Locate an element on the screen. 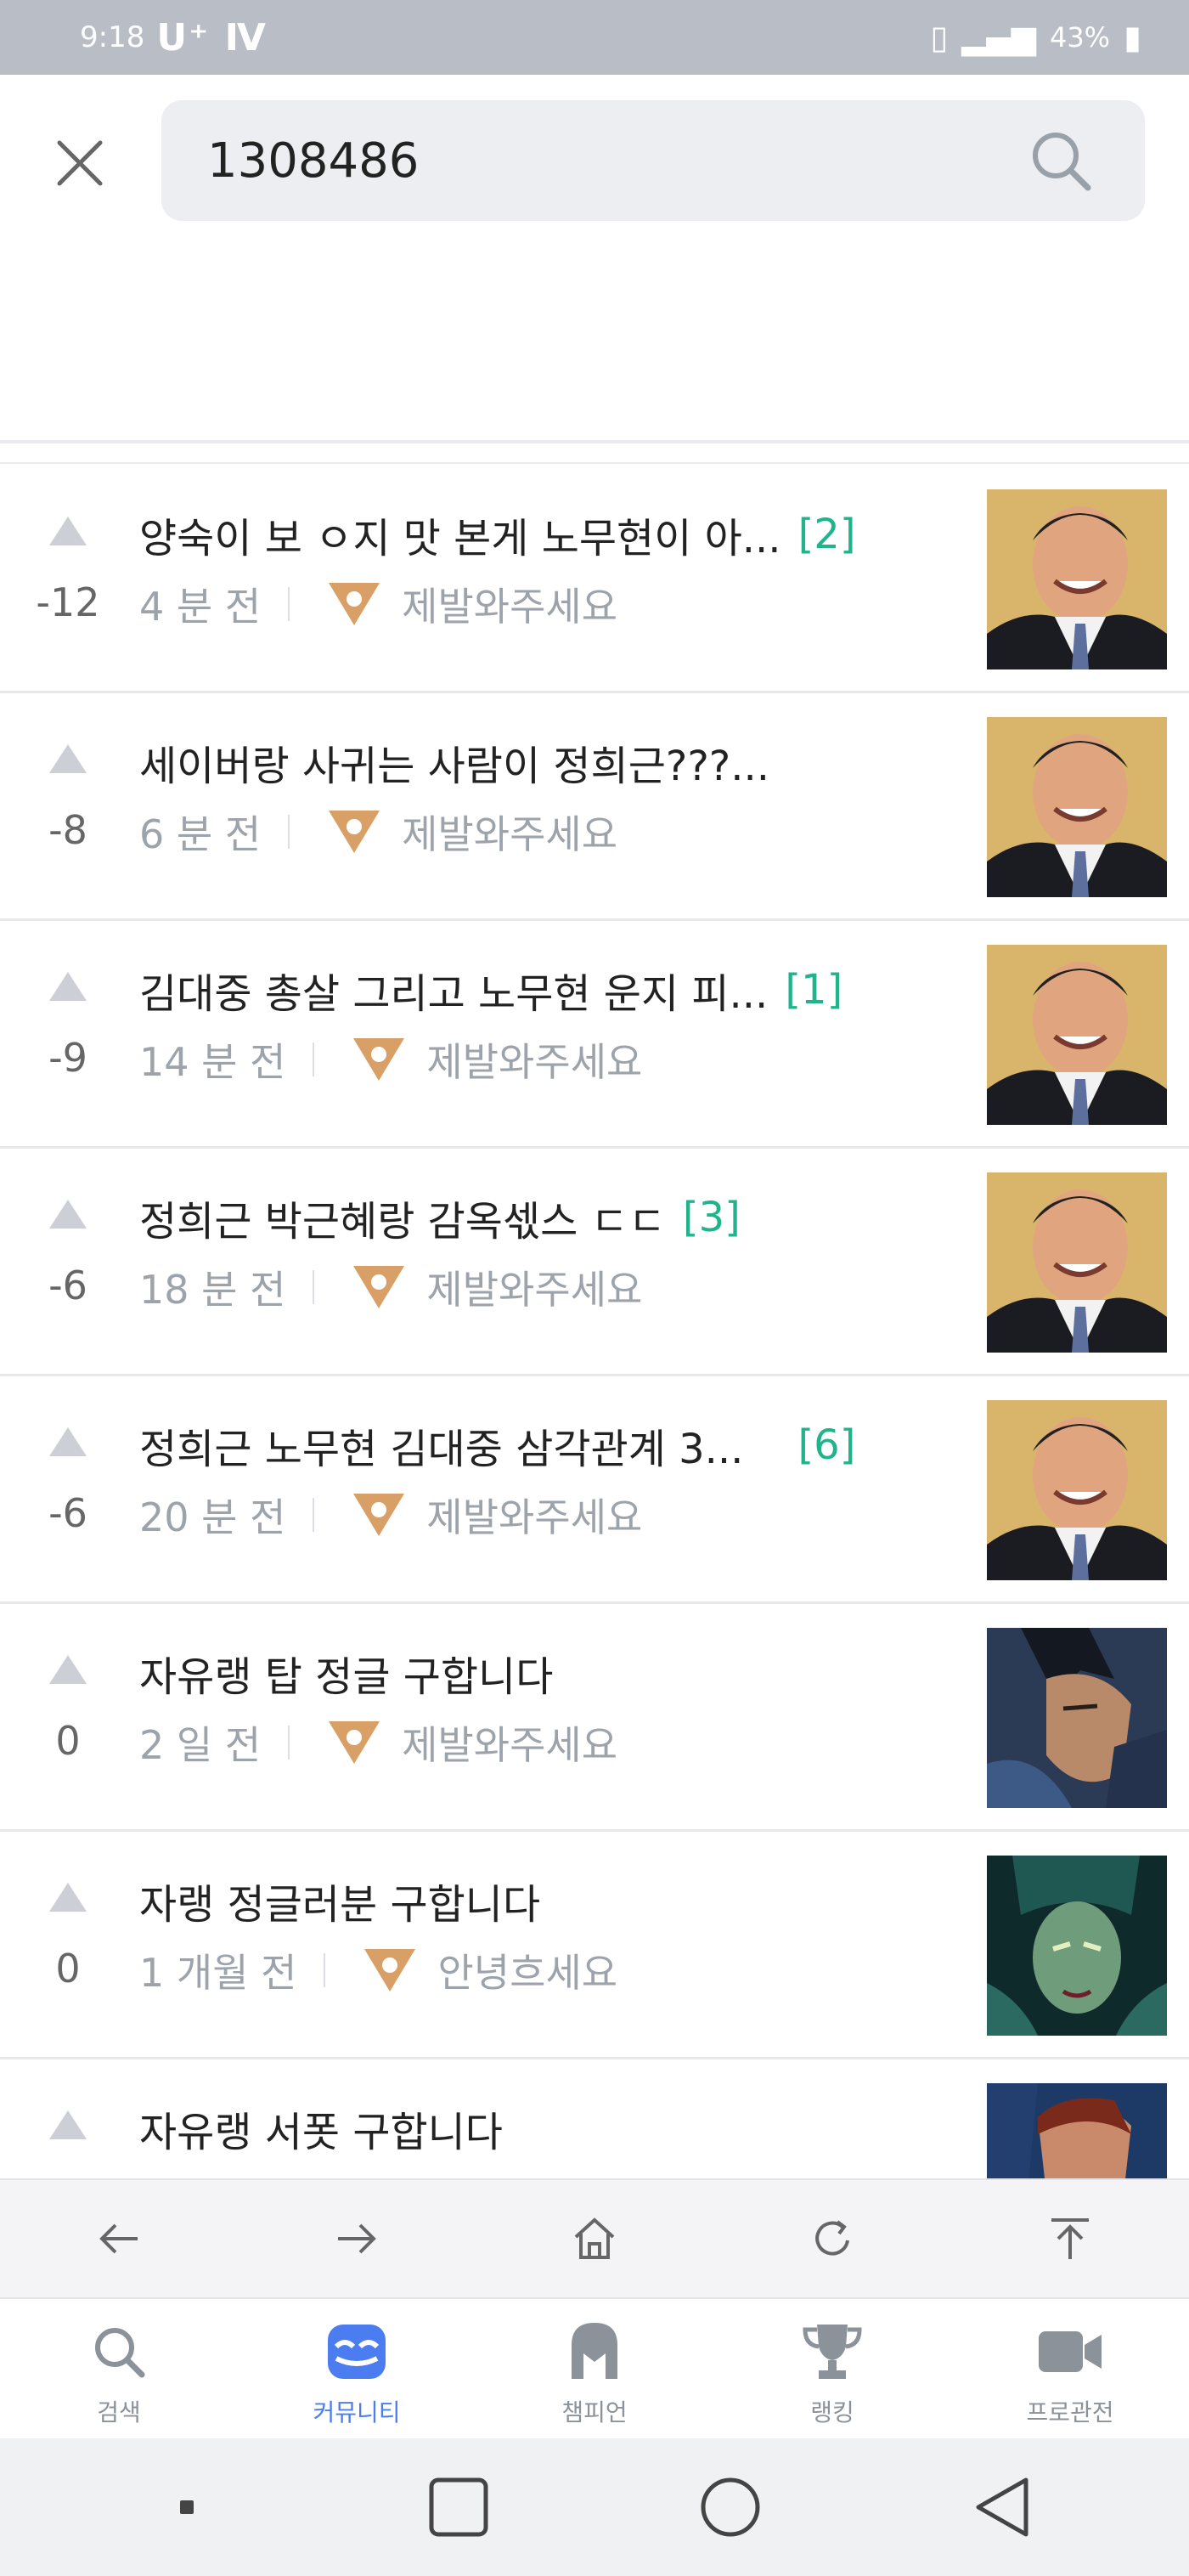  close-button is located at coordinates (79, 163).